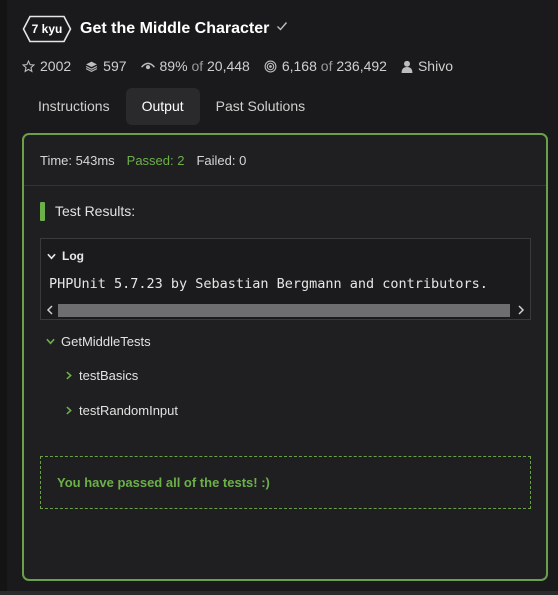 The height and width of the screenshot is (595, 558). What do you see at coordinates (91, 66) in the screenshot?
I see `stack-icon` at bounding box center [91, 66].